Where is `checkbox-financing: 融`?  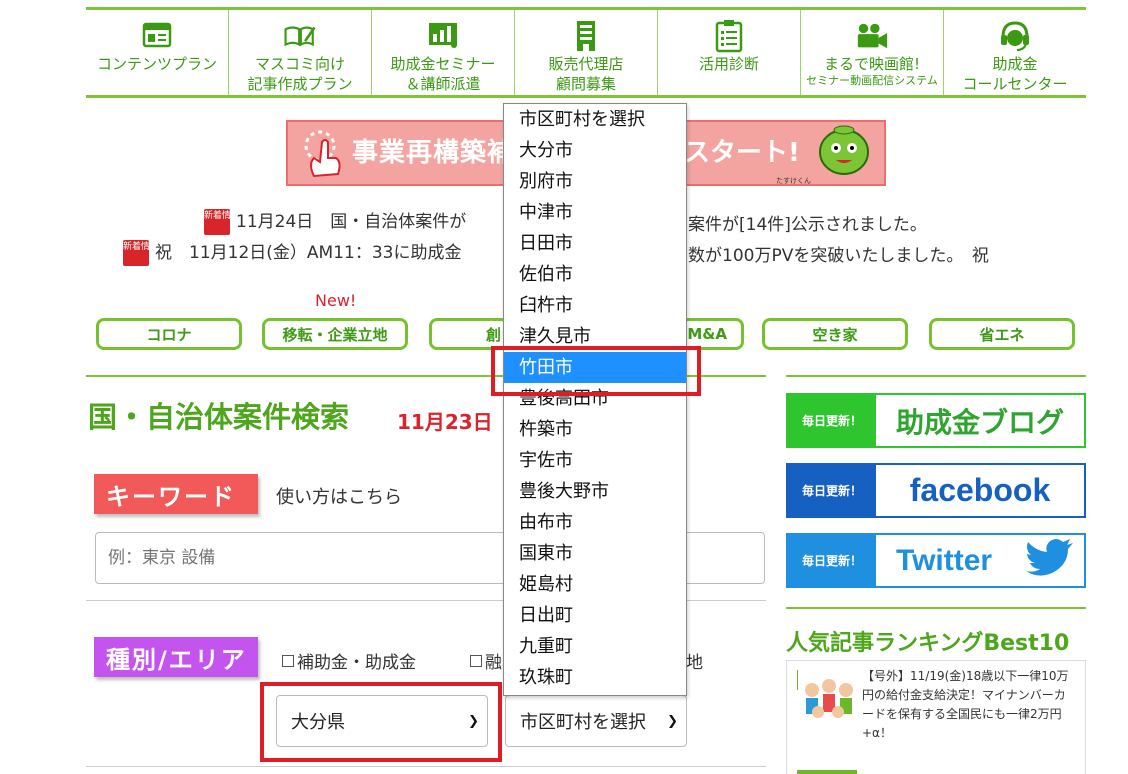 checkbox-financing: 融 is located at coordinates (486, 660).